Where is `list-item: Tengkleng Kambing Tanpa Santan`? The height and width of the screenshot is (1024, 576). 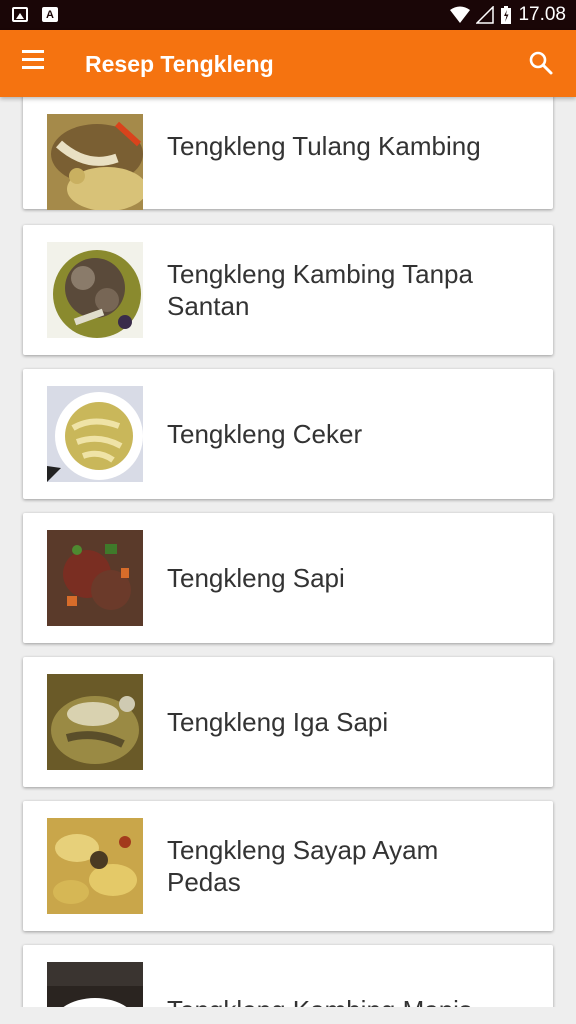 list-item: Tengkleng Kambing Tanpa Santan is located at coordinates (288, 290).